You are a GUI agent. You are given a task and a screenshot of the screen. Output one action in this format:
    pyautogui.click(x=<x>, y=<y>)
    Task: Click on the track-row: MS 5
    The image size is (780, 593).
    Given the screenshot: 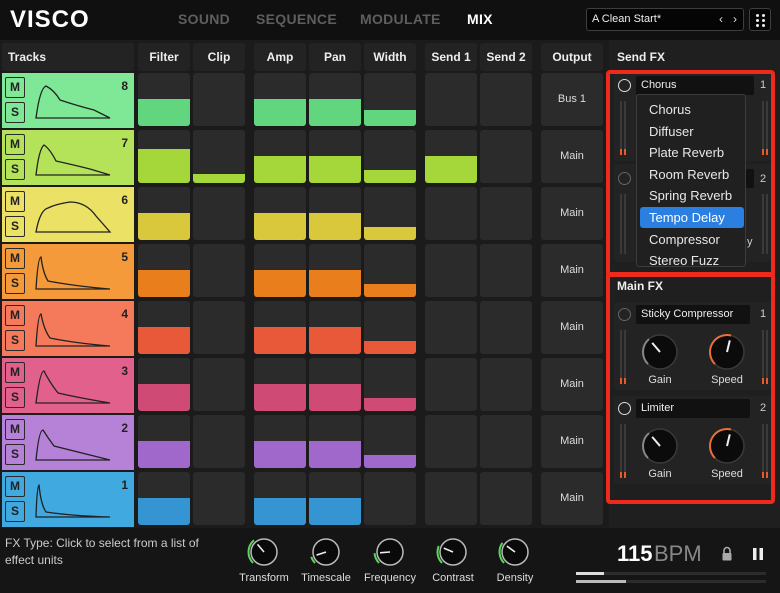 What is the action you would take?
    pyautogui.click(x=68, y=271)
    